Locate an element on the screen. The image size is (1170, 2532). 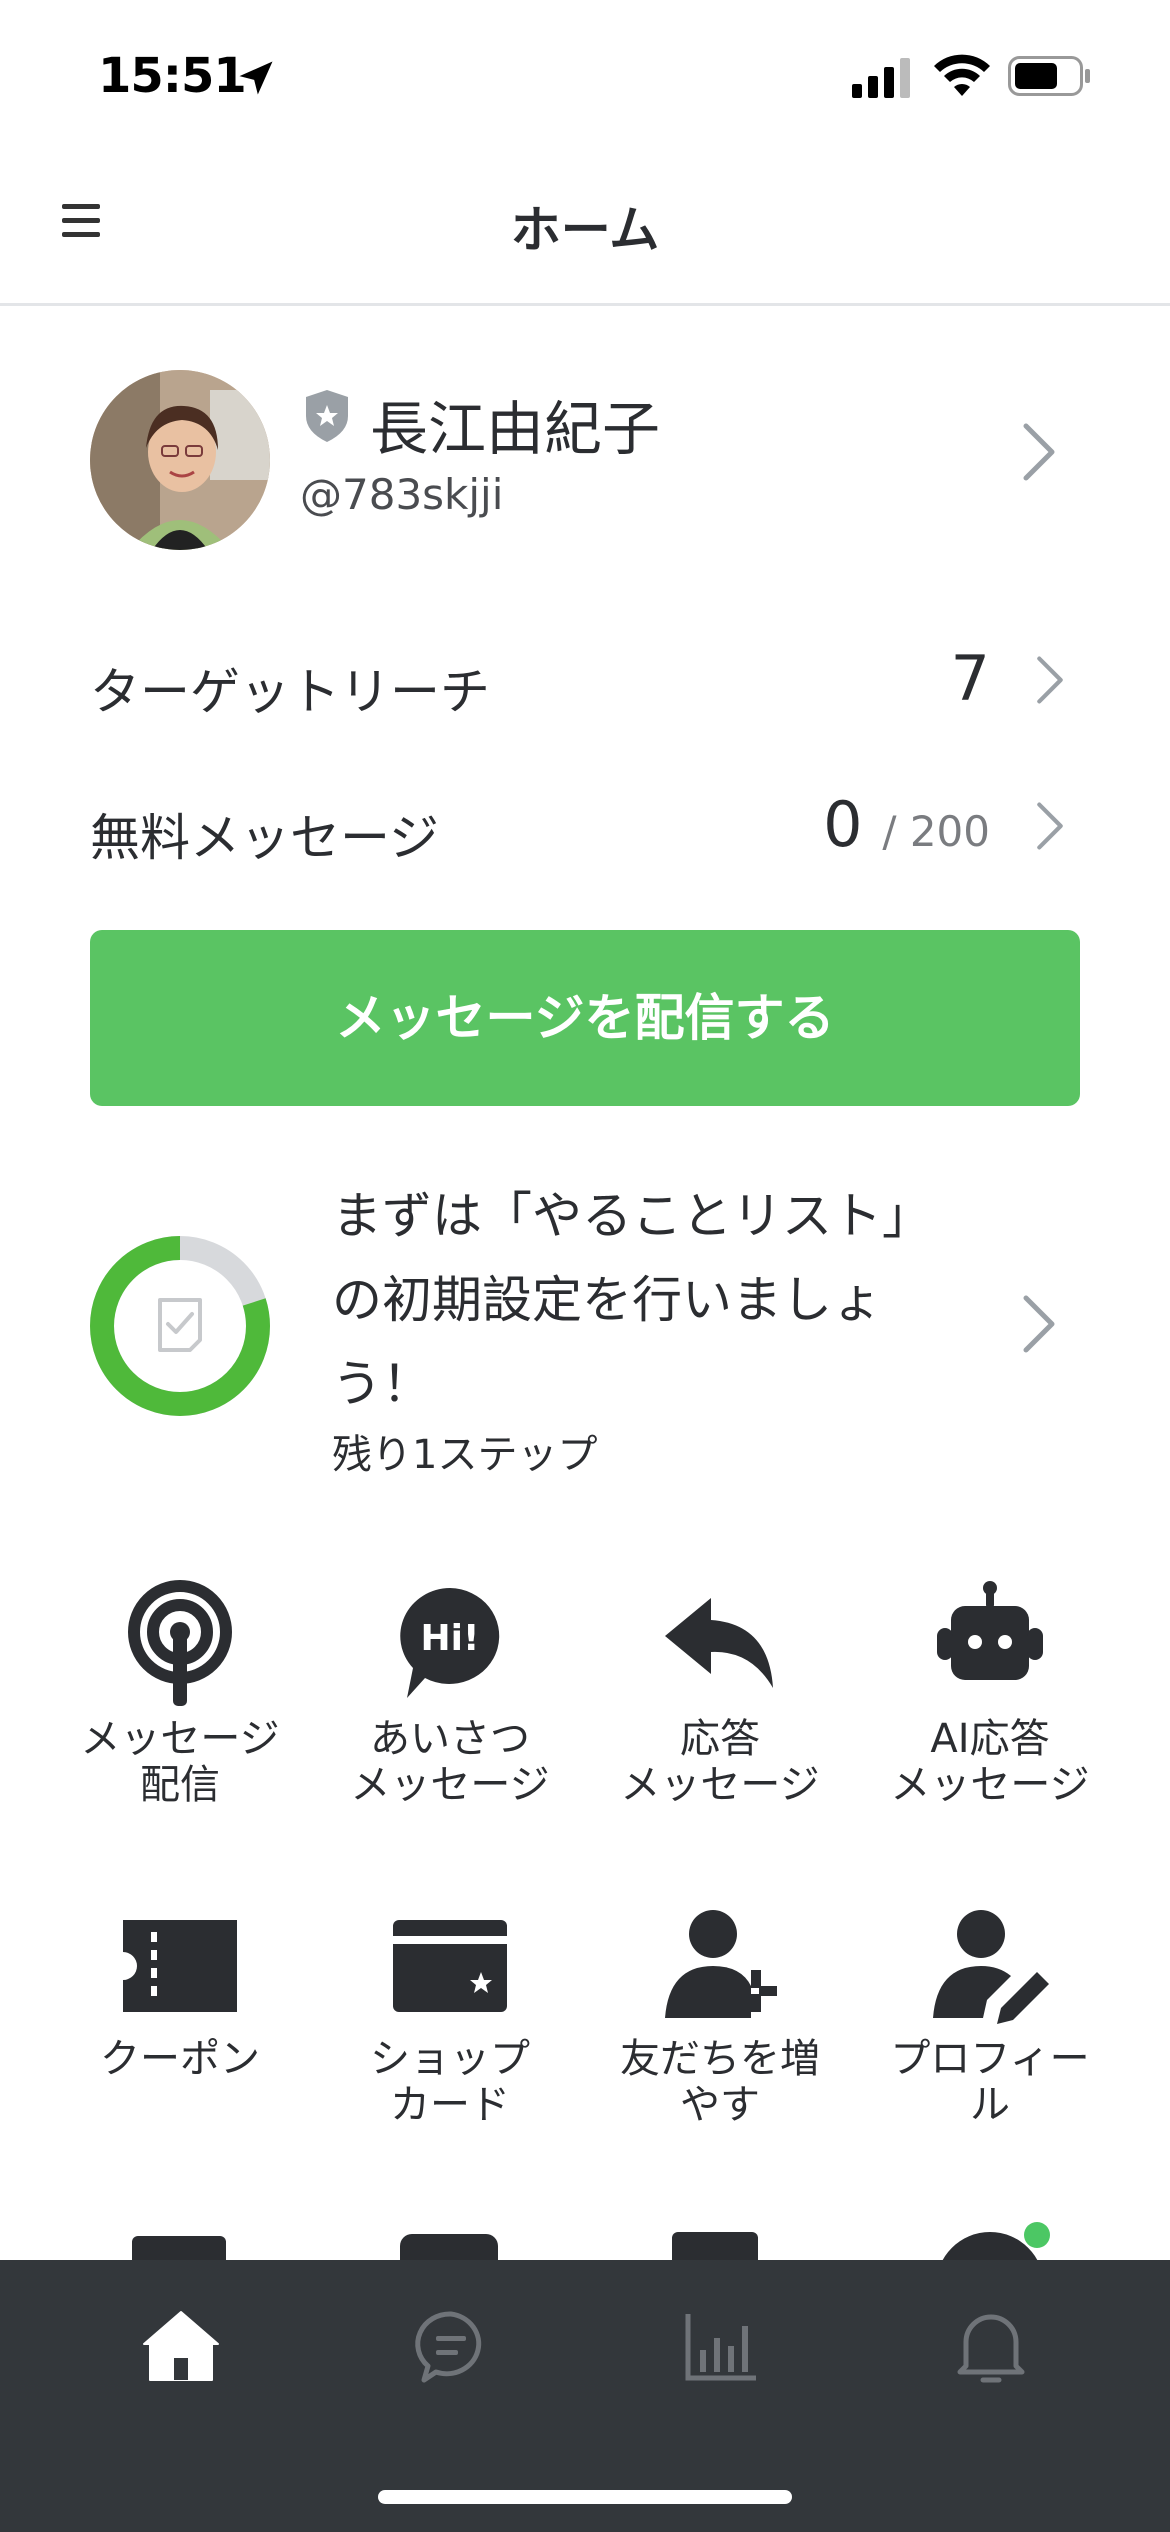
send-message-button: メッセージを配信する is located at coordinates (585, 1018).